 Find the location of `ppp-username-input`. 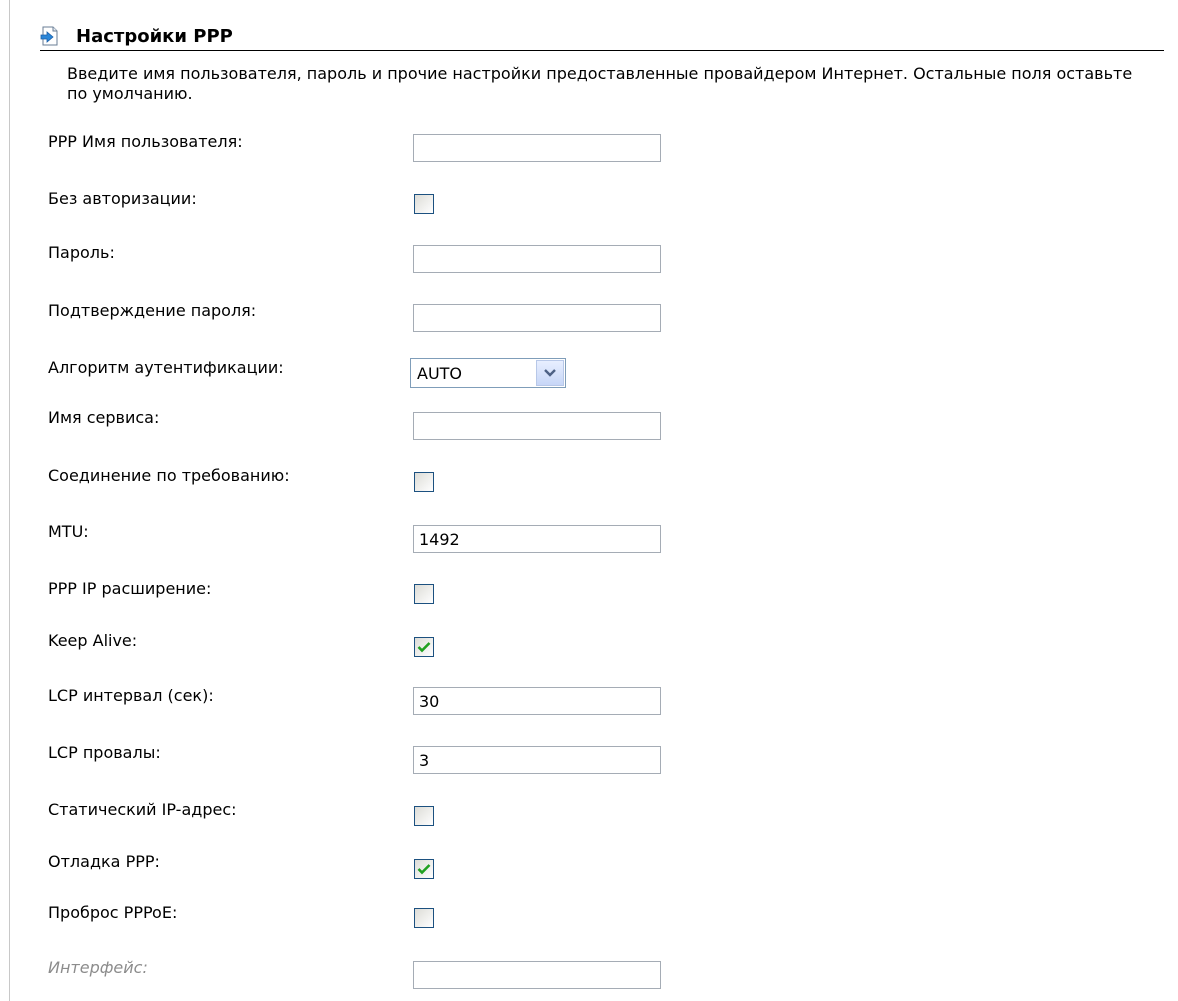

ppp-username-input is located at coordinates (537, 148).